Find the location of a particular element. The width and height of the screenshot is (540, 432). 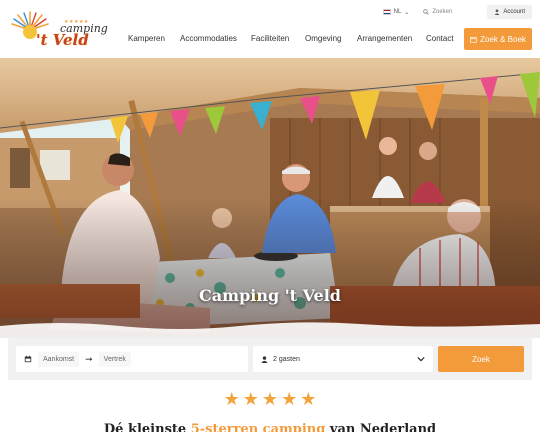

account-button: Account is located at coordinates (509, 12).